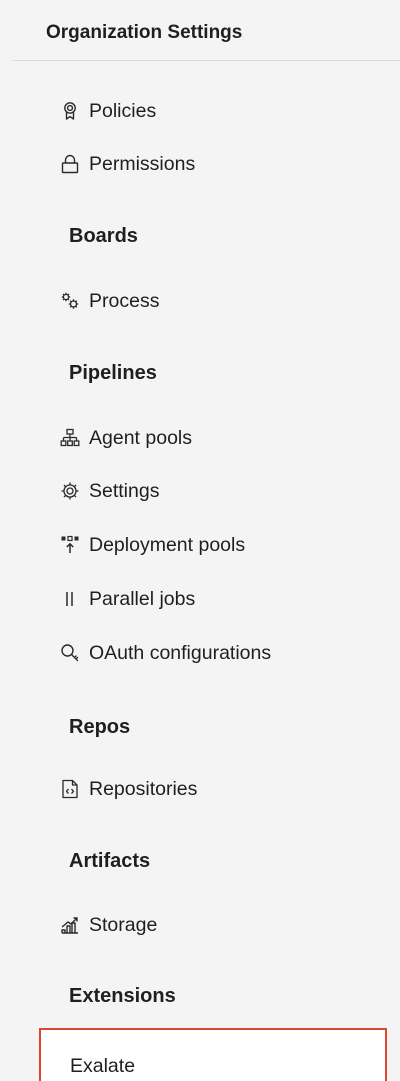 This screenshot has width=400, height=1081. I want to click on hierarchy-icon, so click(70, 438).